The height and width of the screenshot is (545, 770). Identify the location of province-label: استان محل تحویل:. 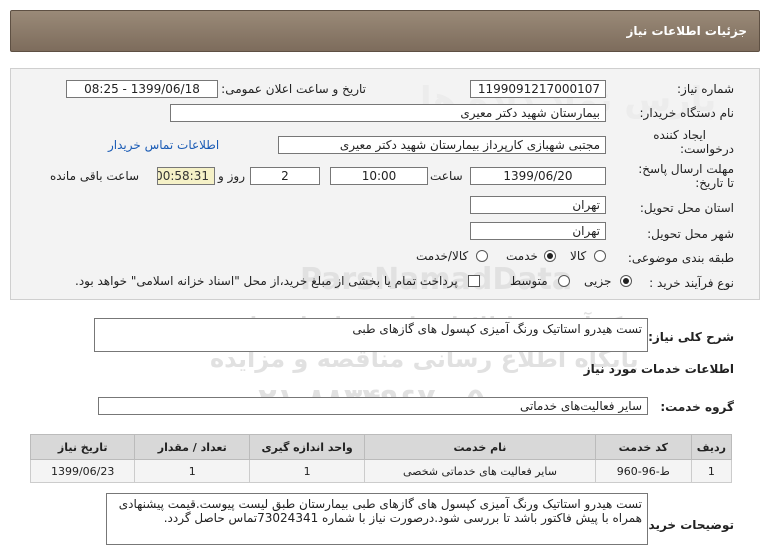
(686, 208).